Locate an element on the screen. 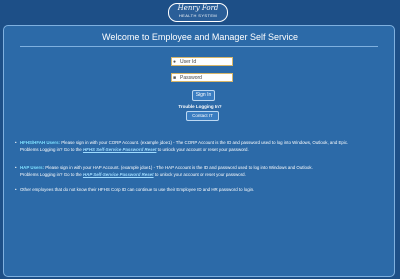 This screenshot has height=279, width=400. password-placeholder: Password is located at coordinates (191, 78).